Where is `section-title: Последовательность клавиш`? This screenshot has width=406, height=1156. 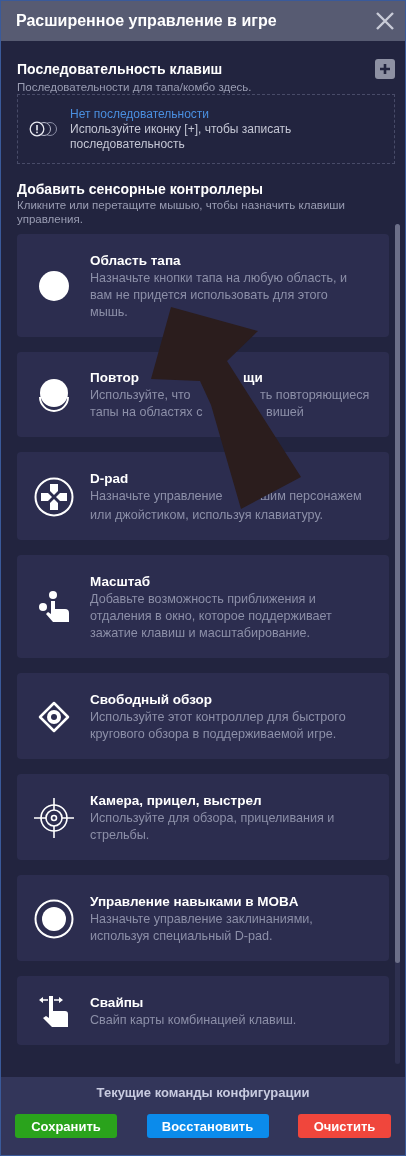
section-title: Последовательность клавиш is located at coordinates (120, 69).